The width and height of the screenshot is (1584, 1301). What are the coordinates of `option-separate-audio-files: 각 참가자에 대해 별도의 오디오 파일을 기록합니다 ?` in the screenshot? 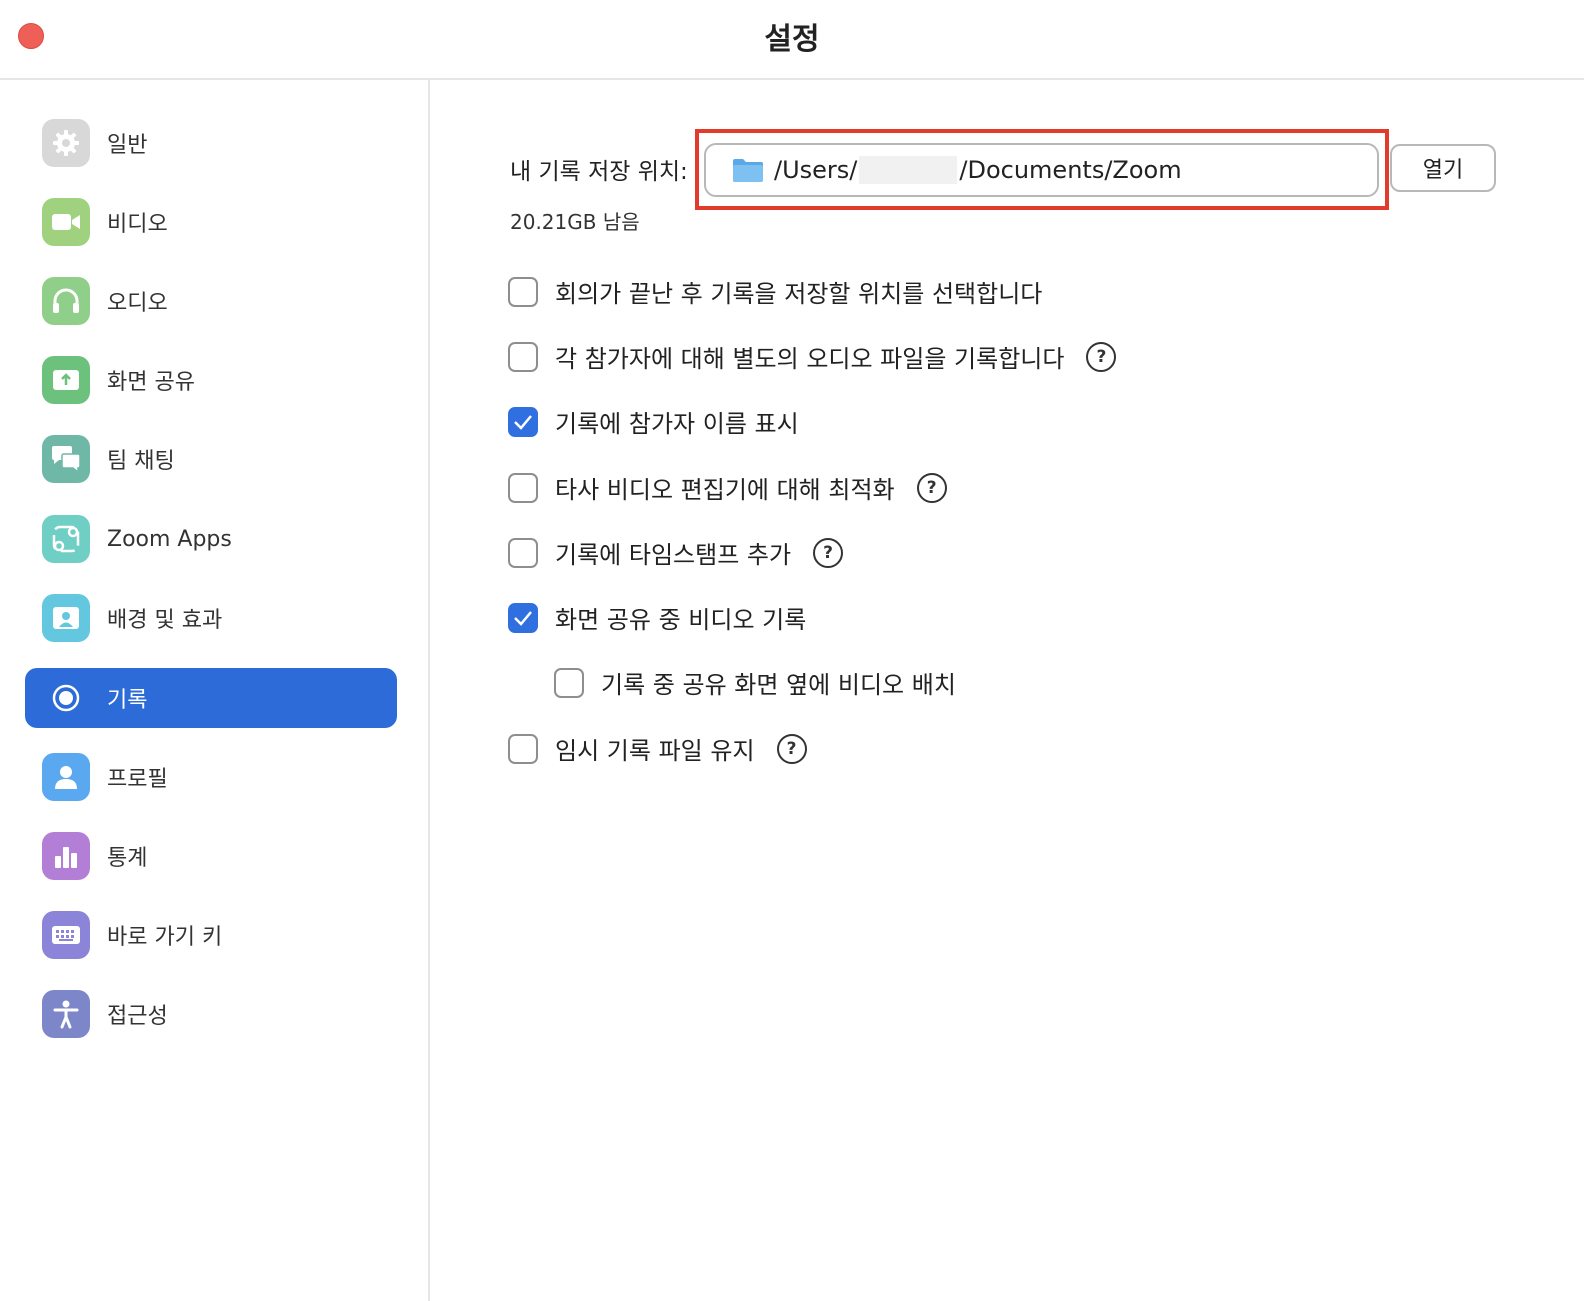 It's located at (812, 356).